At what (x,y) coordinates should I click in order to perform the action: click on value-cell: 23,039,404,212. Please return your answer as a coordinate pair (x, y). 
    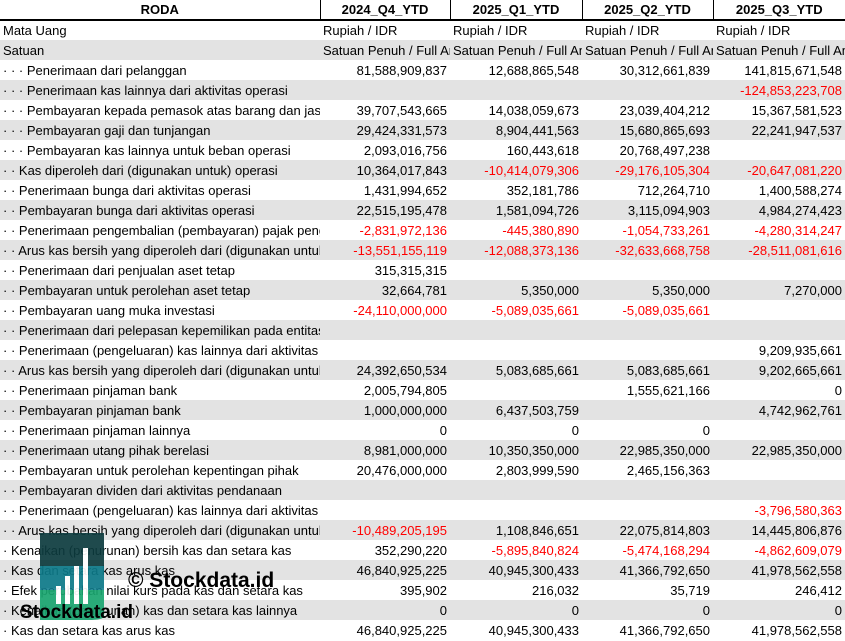
    Looking at the image, I should click on (647, 110).